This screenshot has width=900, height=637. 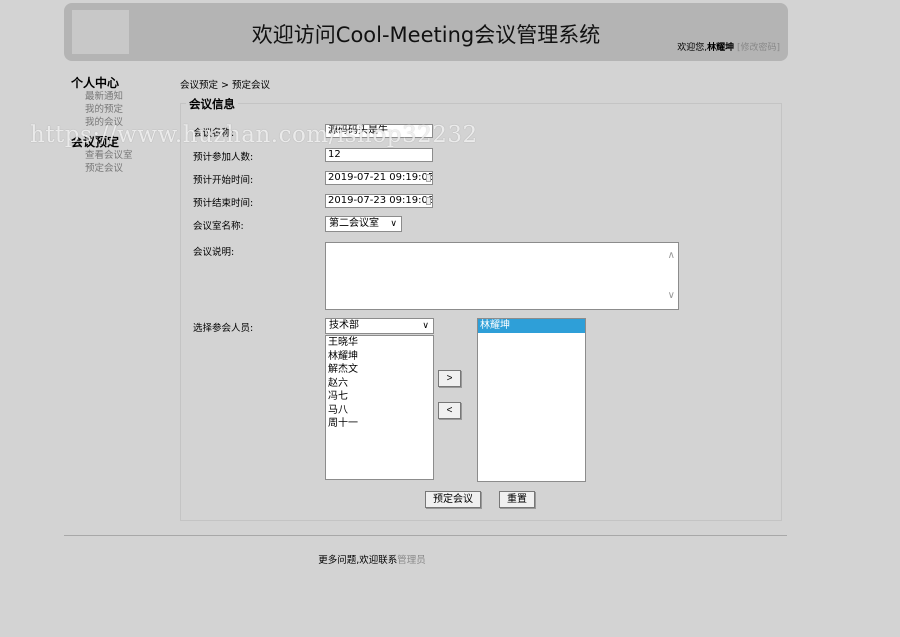 What do you see at coordinates (225, 85) in the screenshot?
I see `breadcrumb: 会议预定 > 预定会议` at bounding box center [225, 85].